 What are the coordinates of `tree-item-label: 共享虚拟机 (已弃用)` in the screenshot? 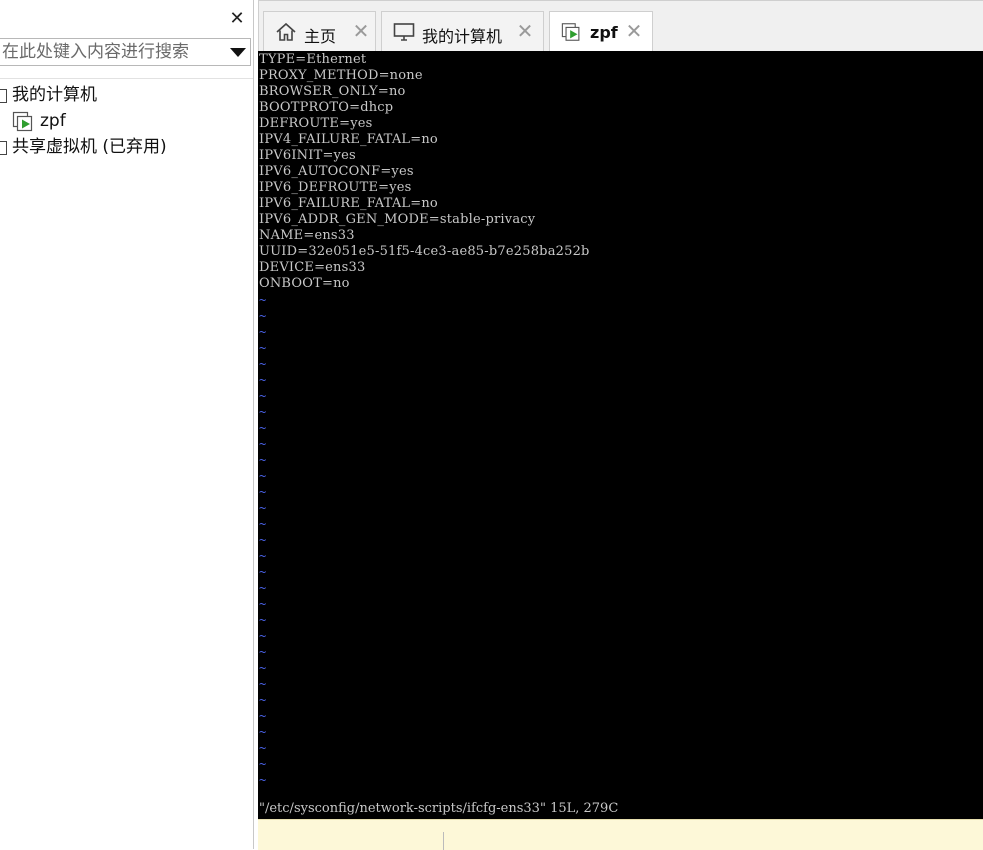 It's located at (89, 147).